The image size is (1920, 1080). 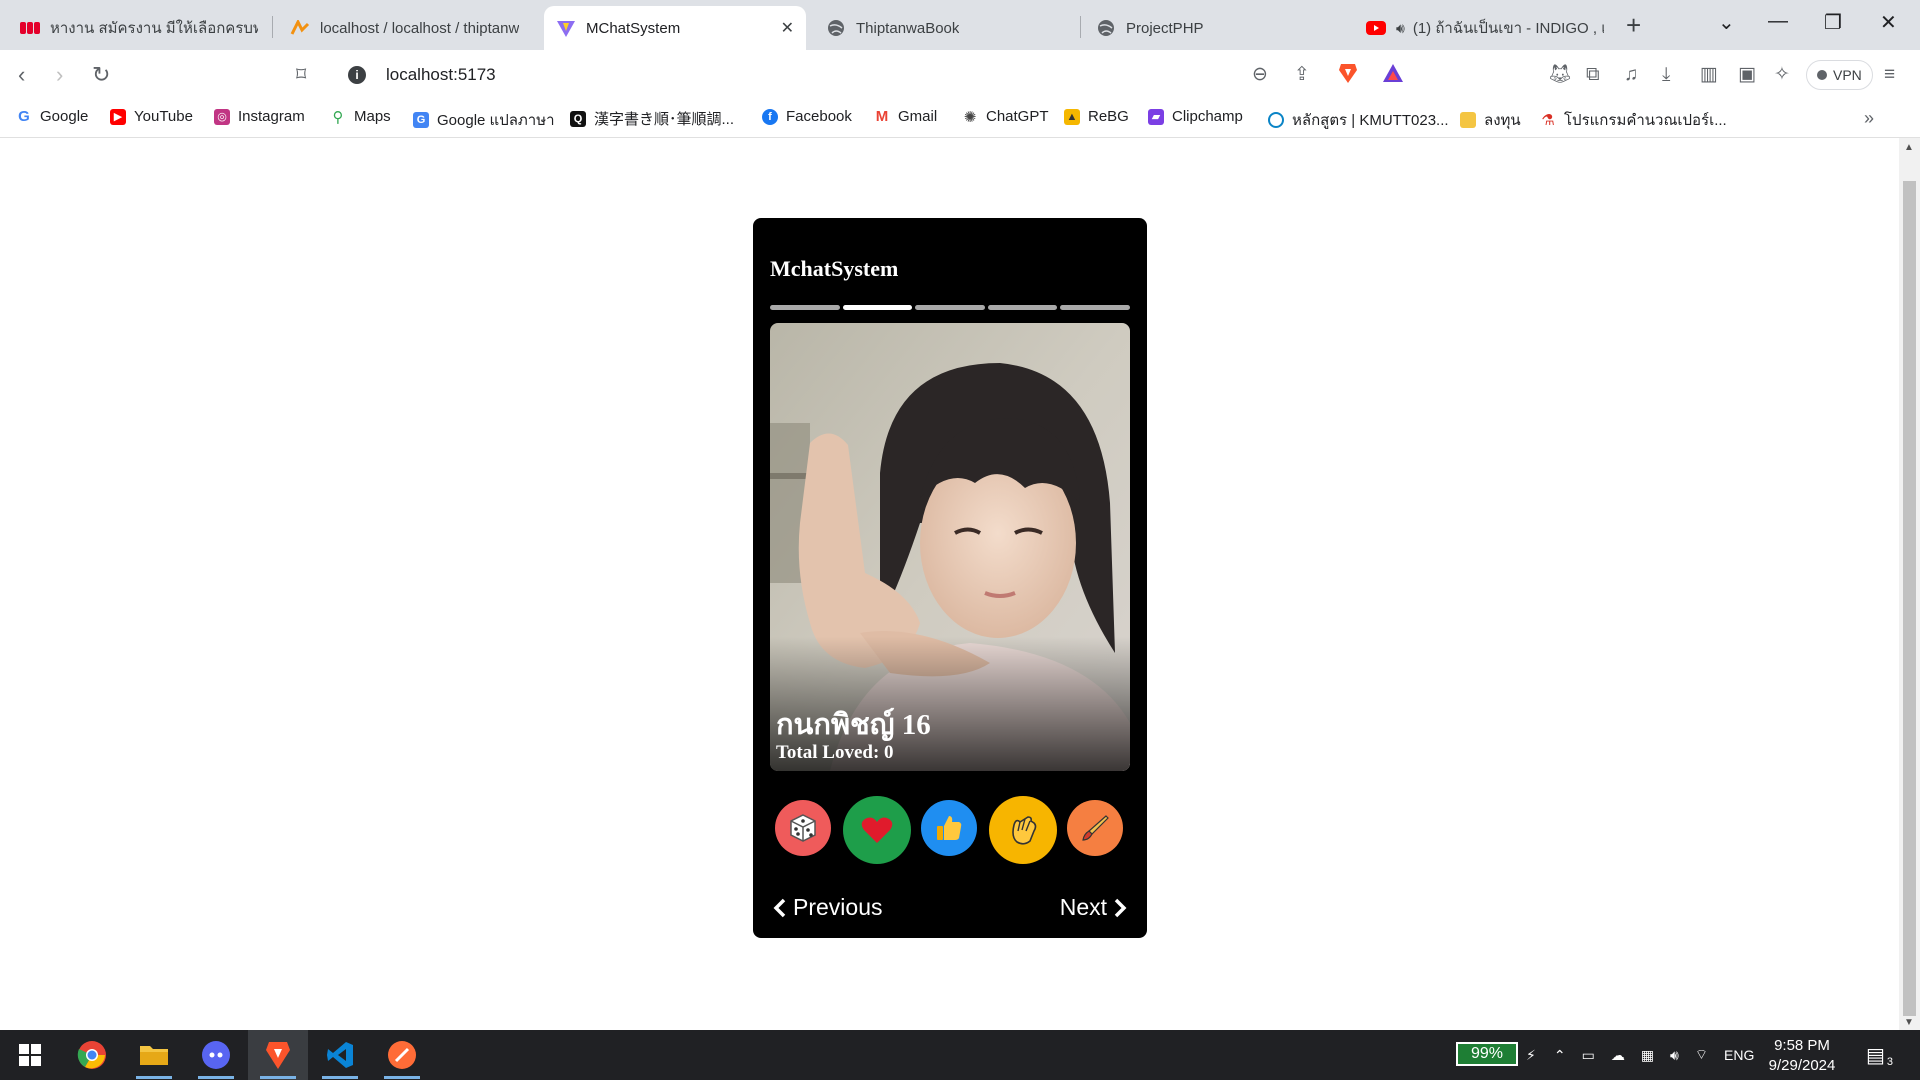 What do you see at coordinates (1879, 1055) in the screenshot?
I see `notification-center-button: ▤ 3` at bounding box center [1879, 1055].